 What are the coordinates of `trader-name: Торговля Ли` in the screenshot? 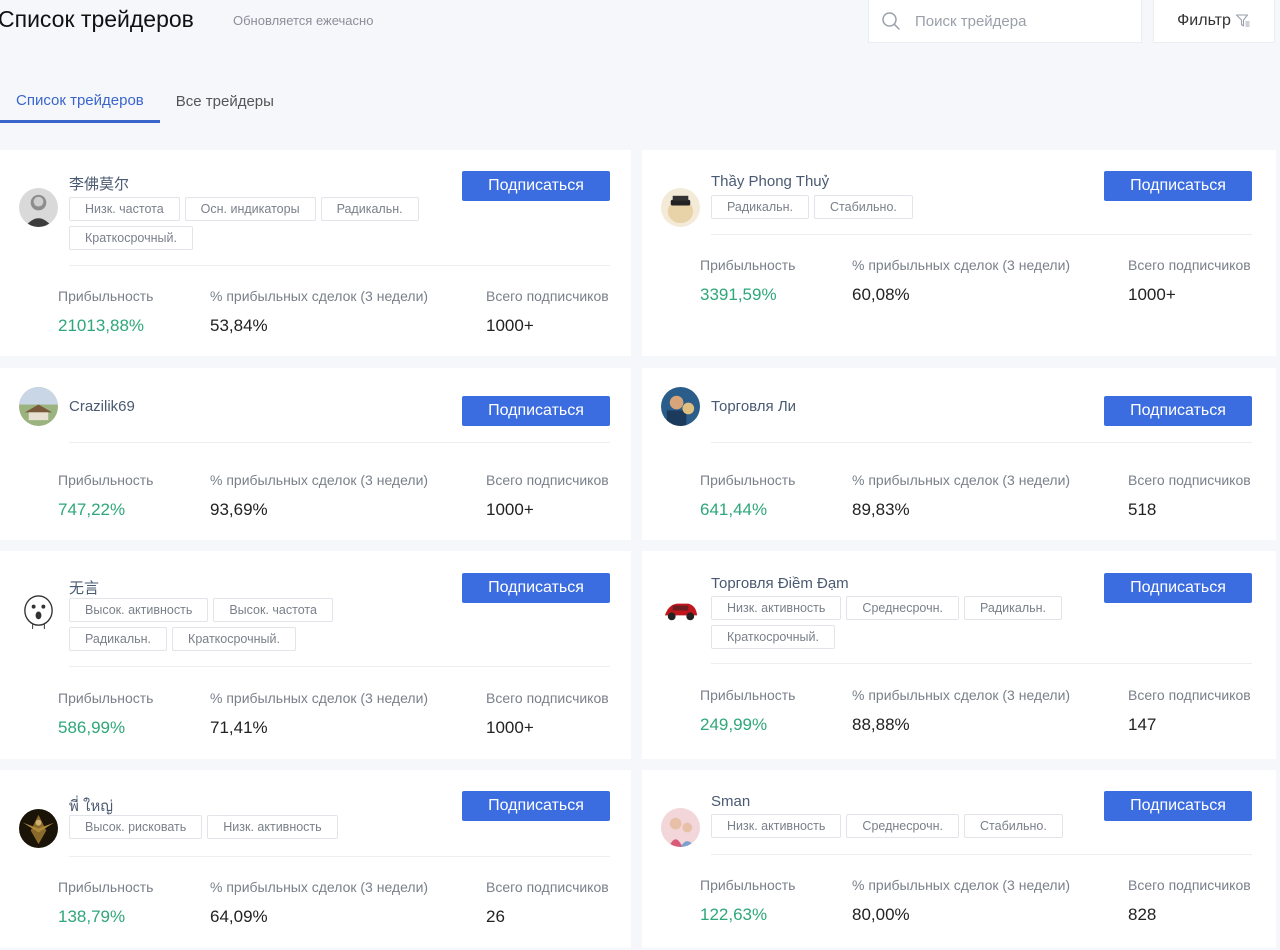 It's located at (753, 406).